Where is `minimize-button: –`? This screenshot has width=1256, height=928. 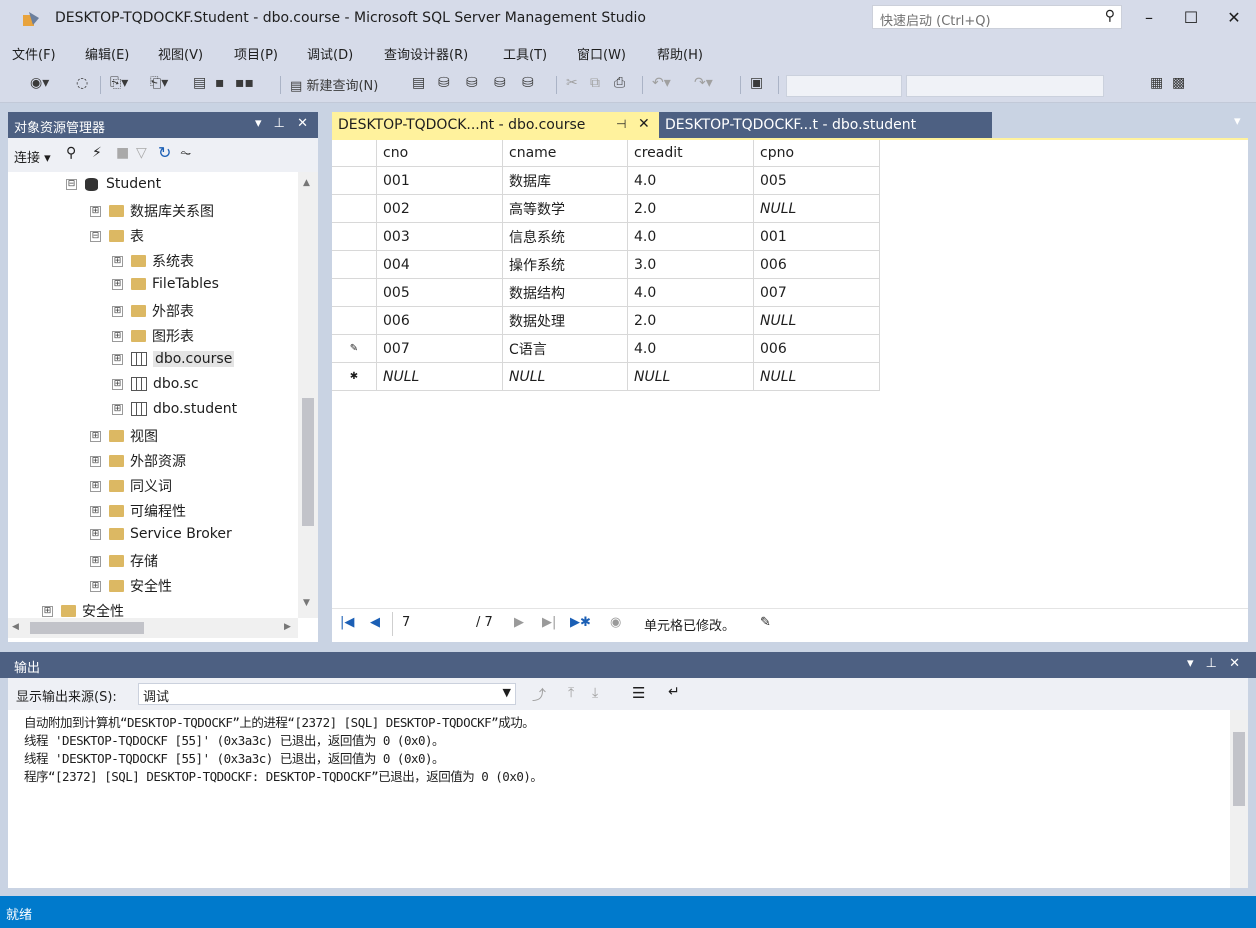
minimize-button: – is located at coordinates (1149, 18).